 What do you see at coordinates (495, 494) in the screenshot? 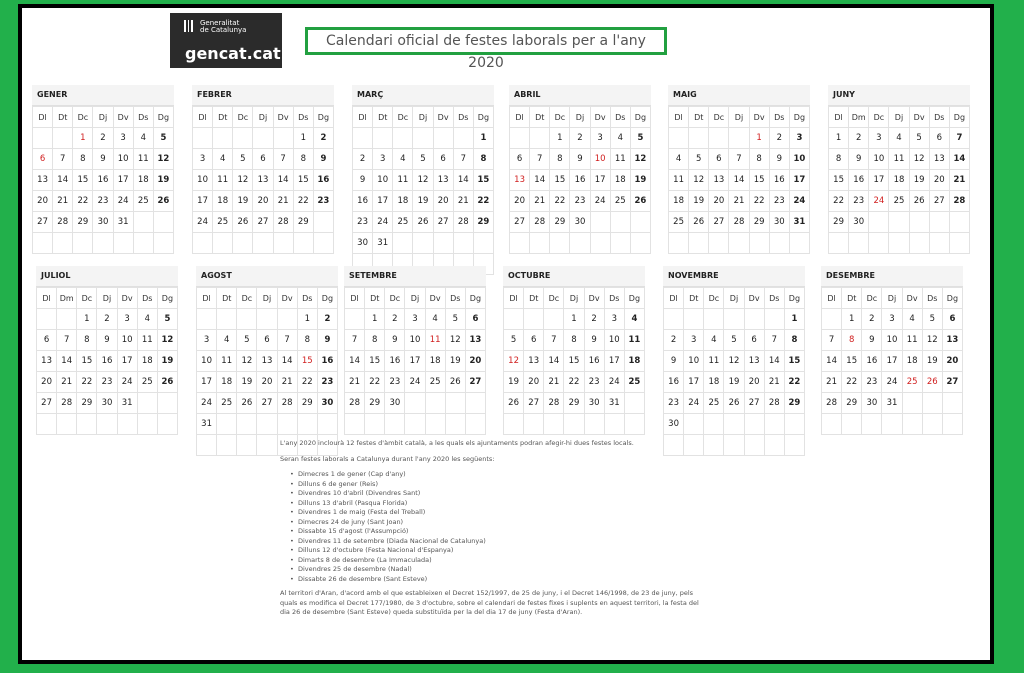
I see `holiday-list-item: Divendres 10 d'abril (Divendres Sant)` at bounding box center [495, 494].